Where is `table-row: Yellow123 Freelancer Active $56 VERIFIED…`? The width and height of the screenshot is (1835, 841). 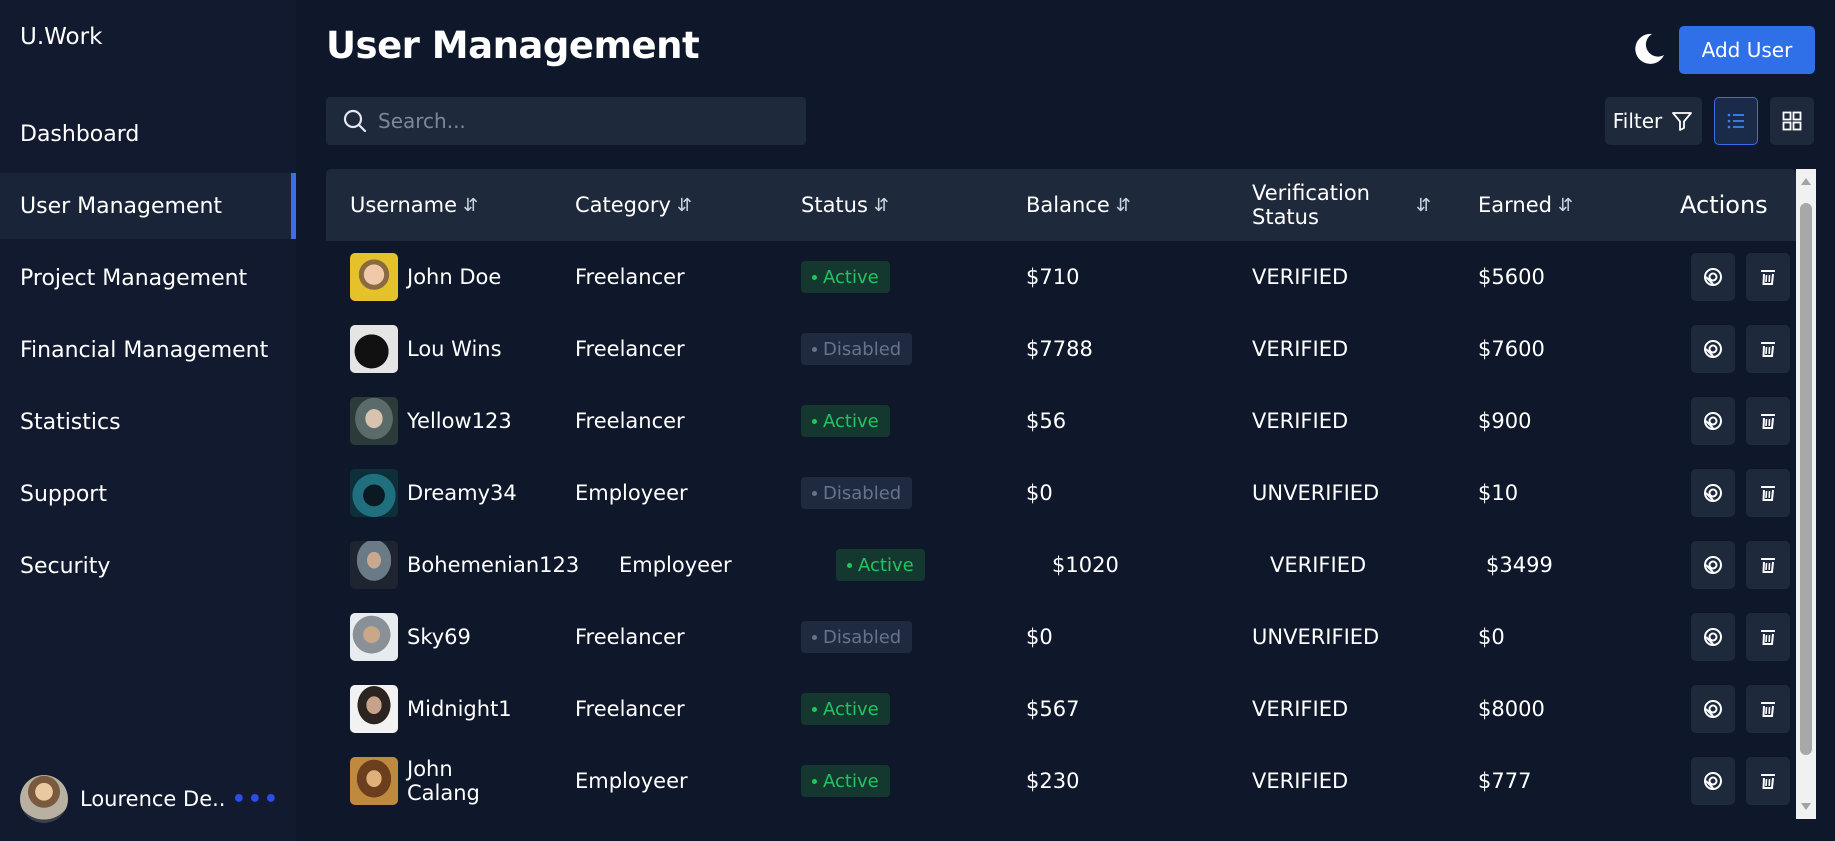
table-row: Yellow123 Freelancer Active $56 VERIFIED… is located at coordinates (1061, 421).